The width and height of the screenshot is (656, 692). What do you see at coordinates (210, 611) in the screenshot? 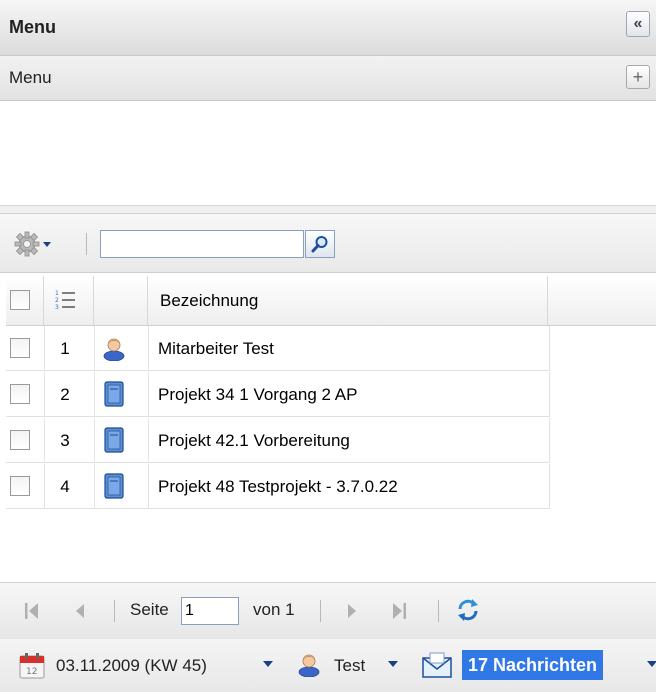
I see `page-number-input` at bounding box center [210, 611].